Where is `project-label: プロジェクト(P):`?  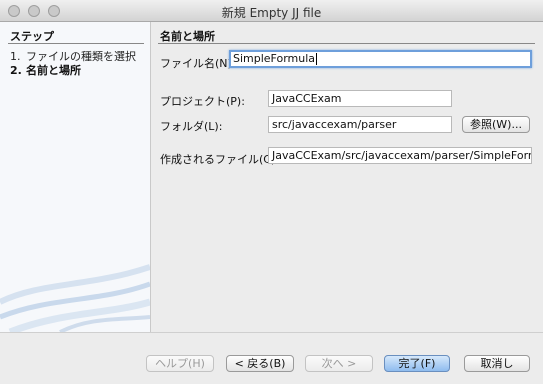 project-label: プロジェクト(P): is located at coordinates (202, 101).